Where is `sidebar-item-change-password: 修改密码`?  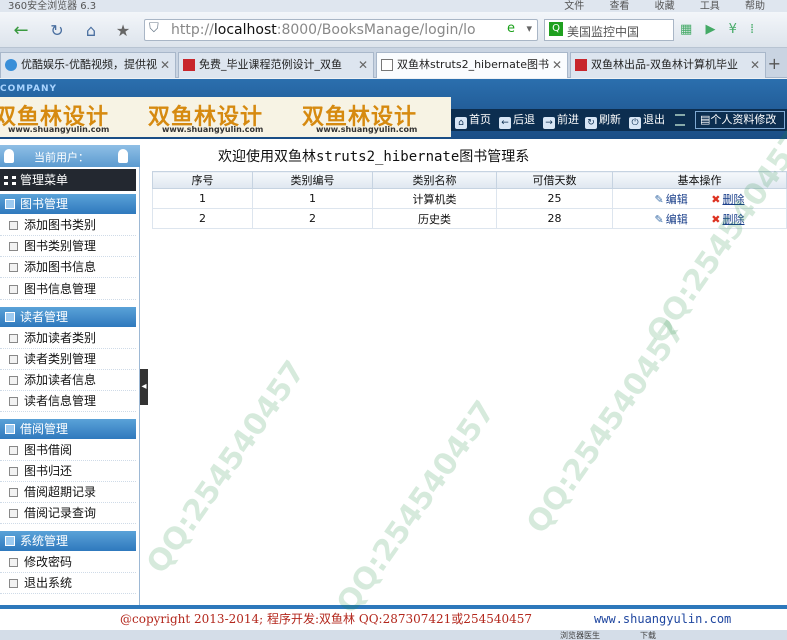
sidebar-item-change-password: 修改密码 is located at coordinates (68, 562).